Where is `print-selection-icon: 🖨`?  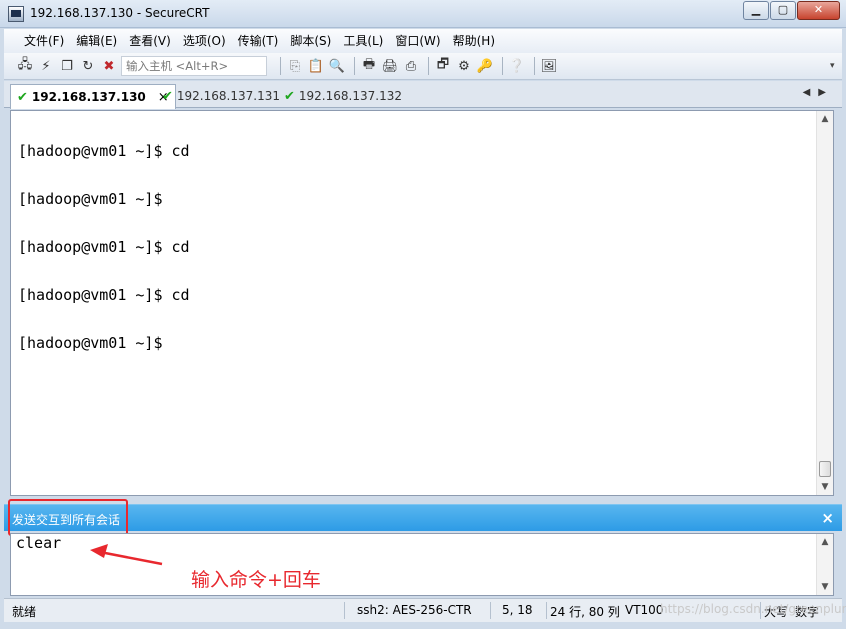
print-selection-icon: 🖨 is located at coordinates (390, 66).